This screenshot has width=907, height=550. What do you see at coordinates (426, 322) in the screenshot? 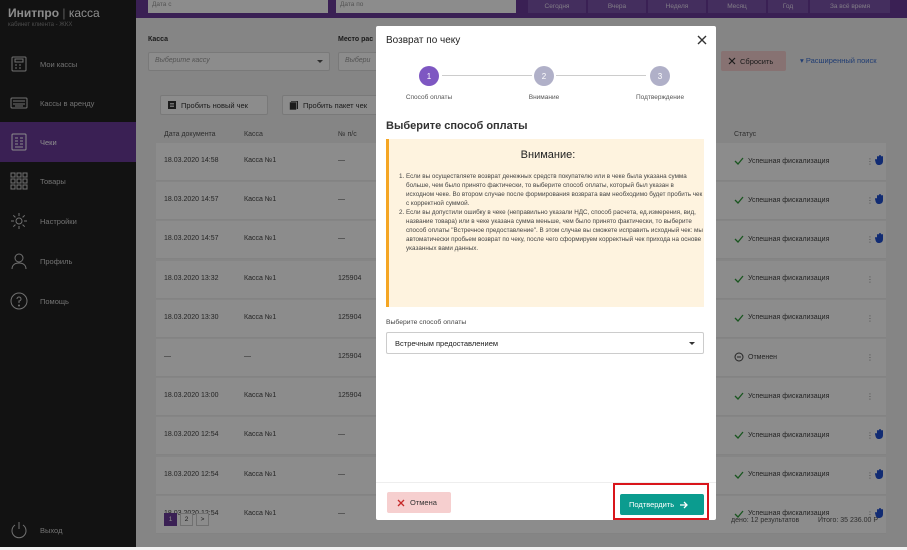
I see `payment-method-label: Выберите способ оплаты` at bounding box center [426, 322].